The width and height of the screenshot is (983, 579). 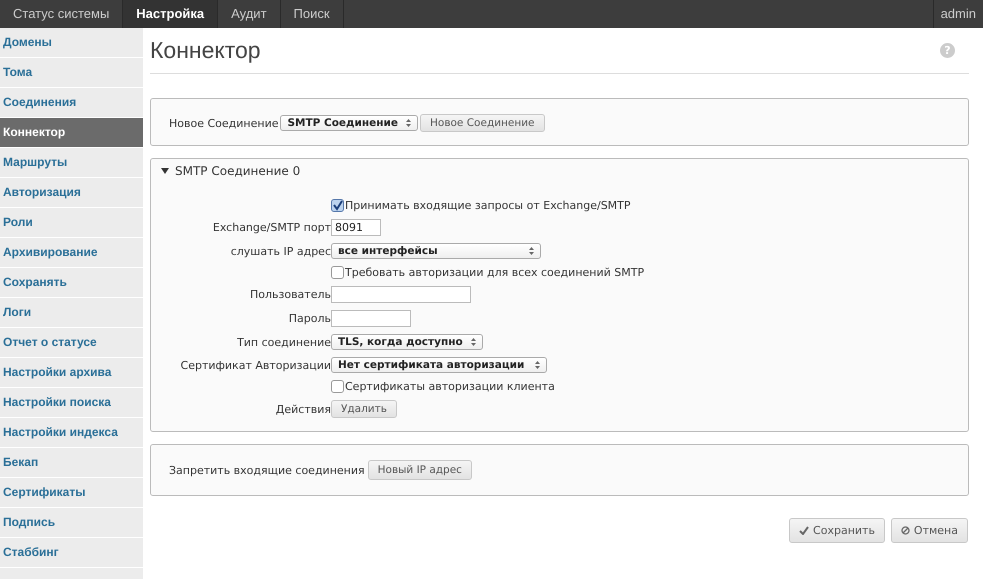 What do you see at coordinates (929, 530) in the screenshot?
I see `cancel-button: Отмена` at bounding box center [929, 530].